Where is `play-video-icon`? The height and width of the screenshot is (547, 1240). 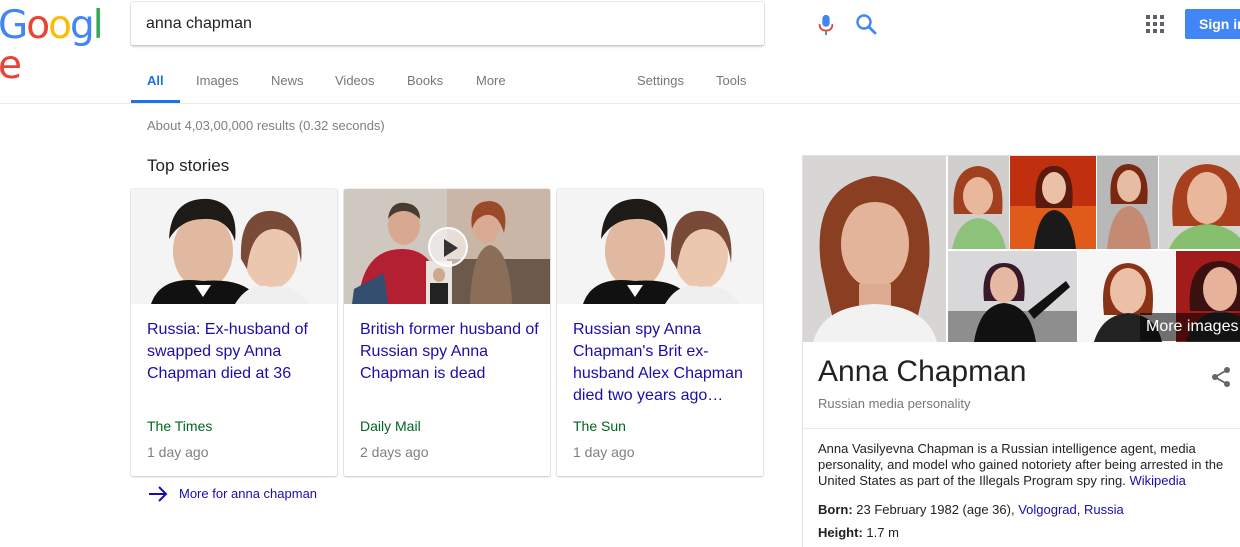
play-video-icon is located at coordinates (448, 247).